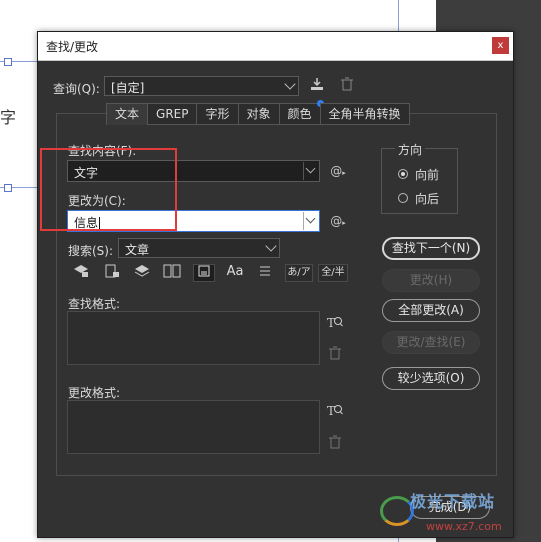 The height and width of the screenshot is (542, 541). I want to click on annotation-highlight, so click(108, 189).